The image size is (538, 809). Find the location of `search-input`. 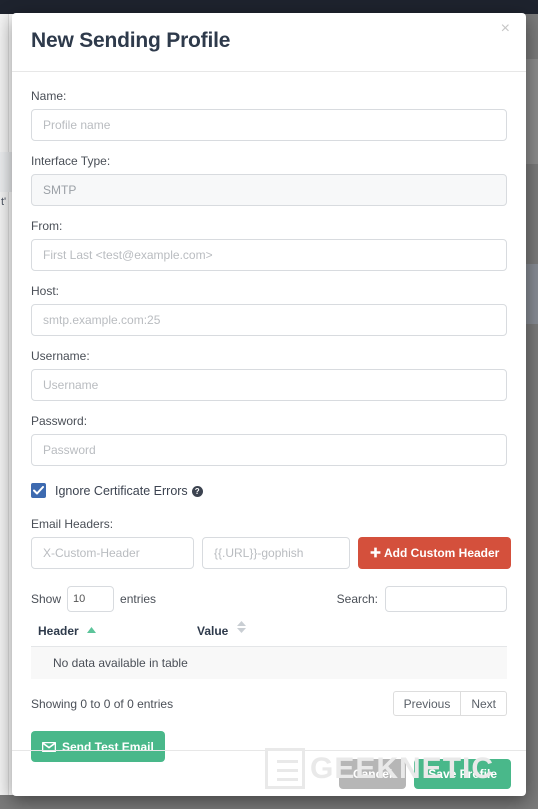

search-input is located at coordinates (446, 599).